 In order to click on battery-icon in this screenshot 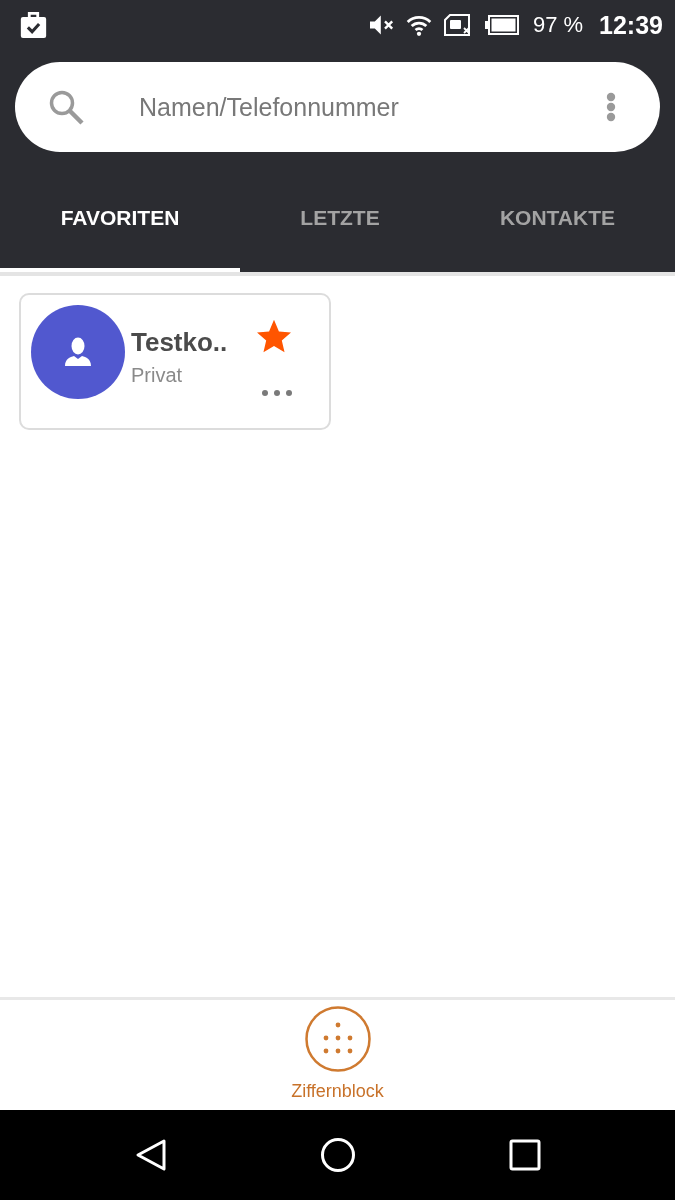, I will do `click(501, 25)`.